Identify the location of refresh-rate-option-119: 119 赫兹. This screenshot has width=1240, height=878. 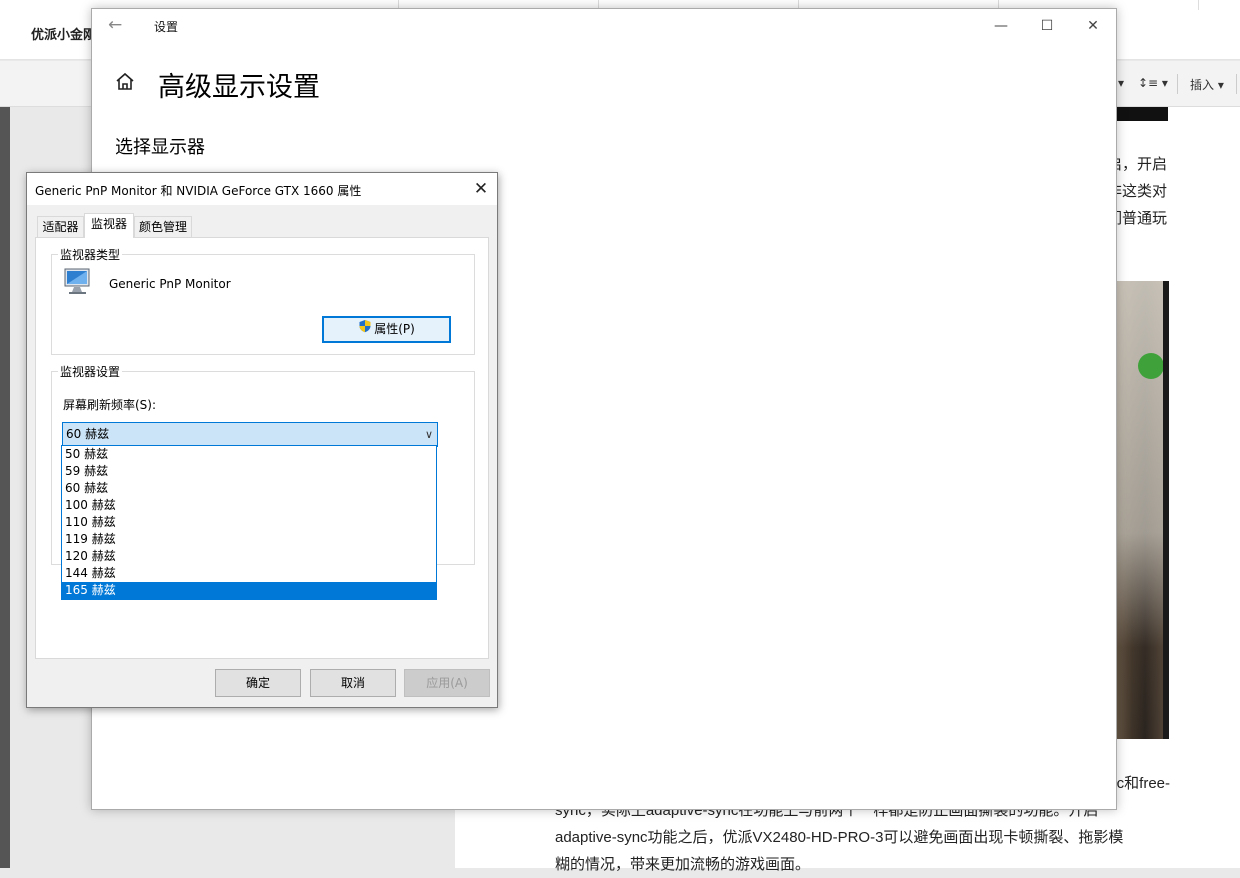
(249, 539).